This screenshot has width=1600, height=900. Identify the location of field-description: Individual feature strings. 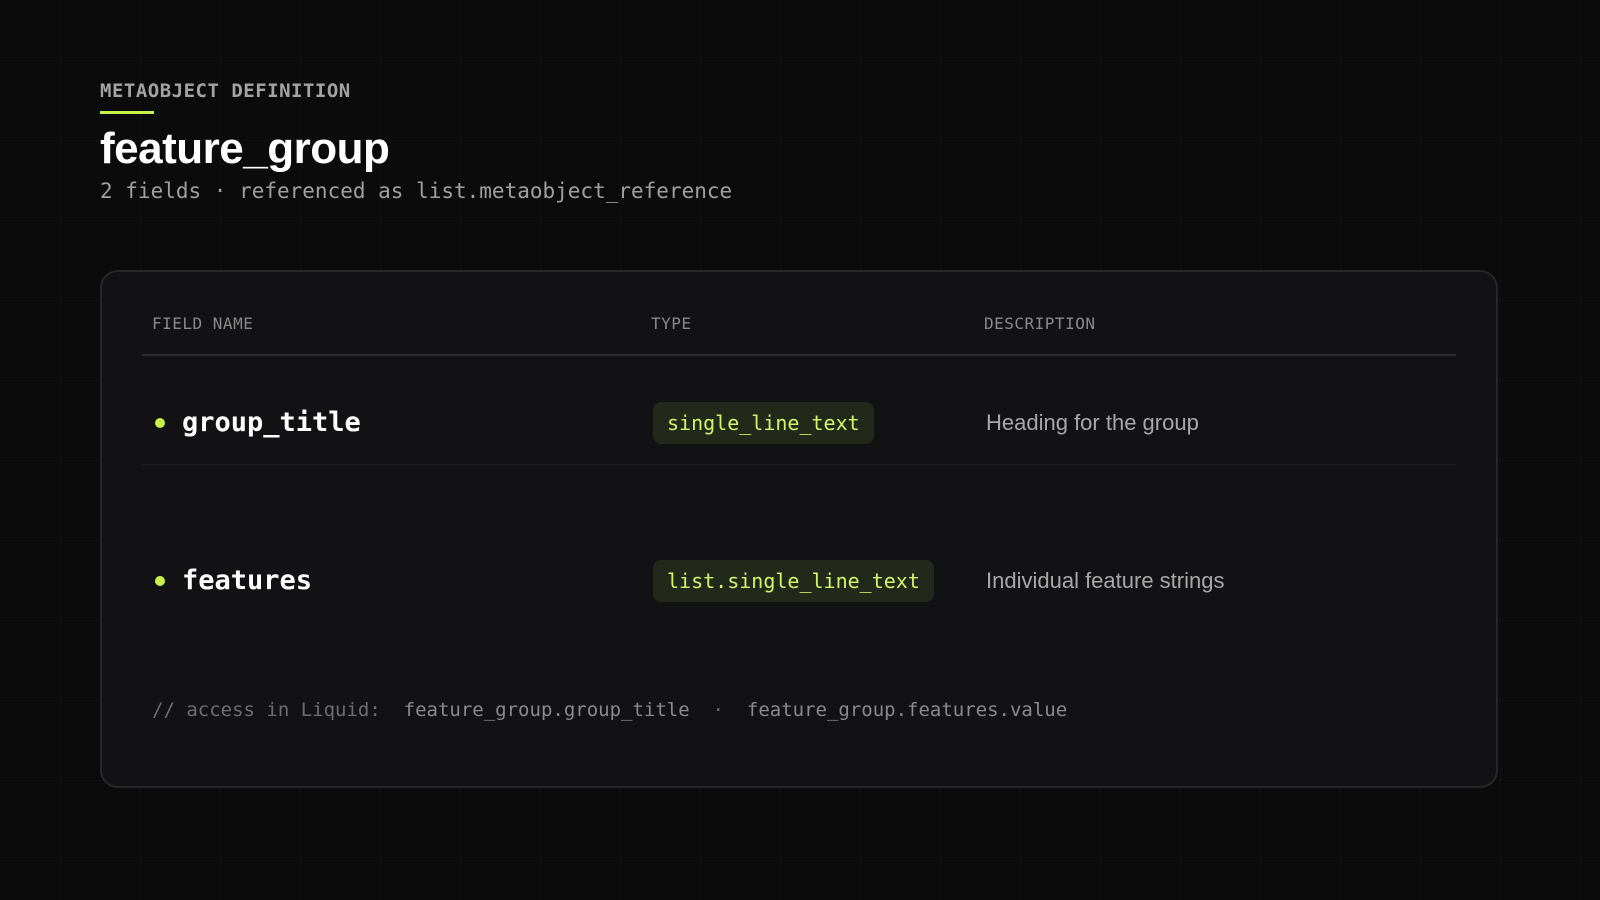
(1105, 580).